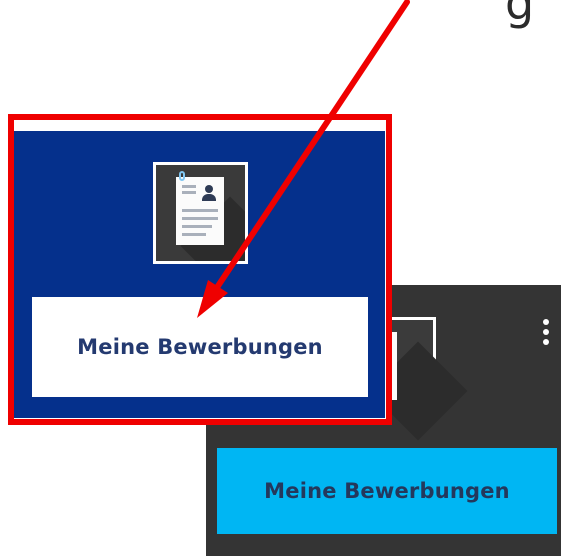 This screenshot has width=561, height=556. I want to click on meine-bewerbungen-button: Meine Bewerbungen, so click(200, 347).